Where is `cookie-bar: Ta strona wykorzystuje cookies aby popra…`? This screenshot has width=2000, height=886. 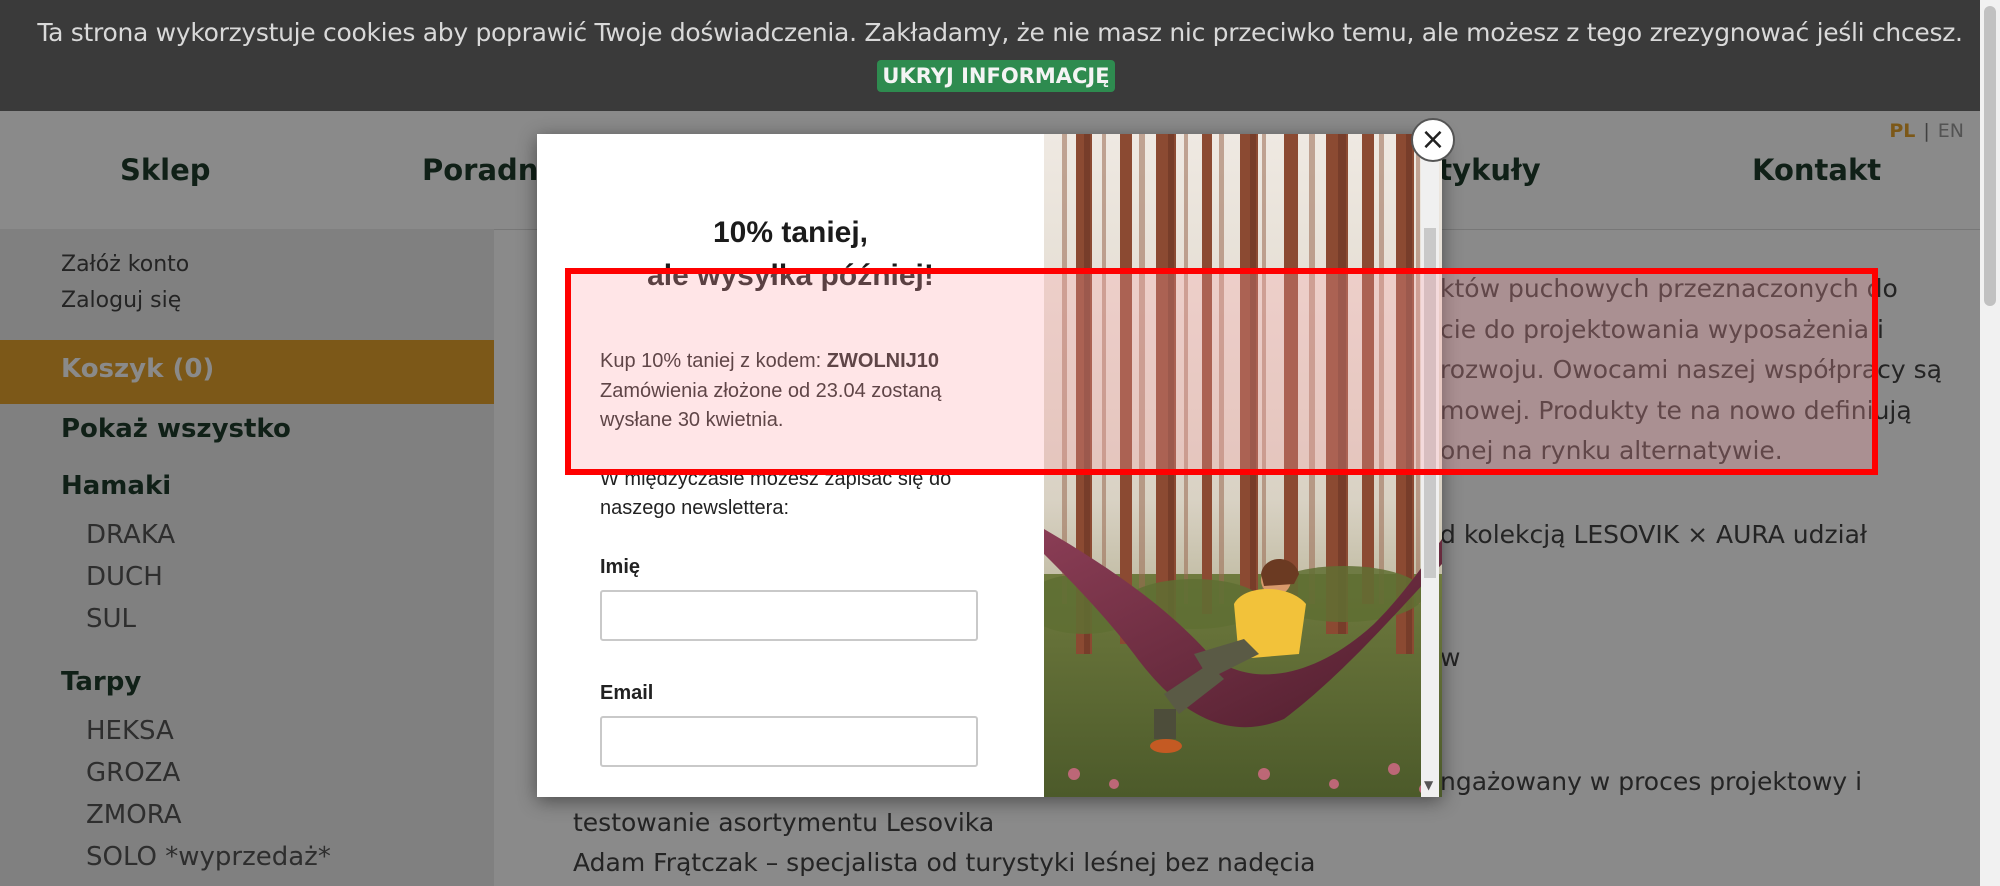 cookie-bar: Ta strona wykorzystuje cookies aby popra… is located at coordinates (1000, 55).